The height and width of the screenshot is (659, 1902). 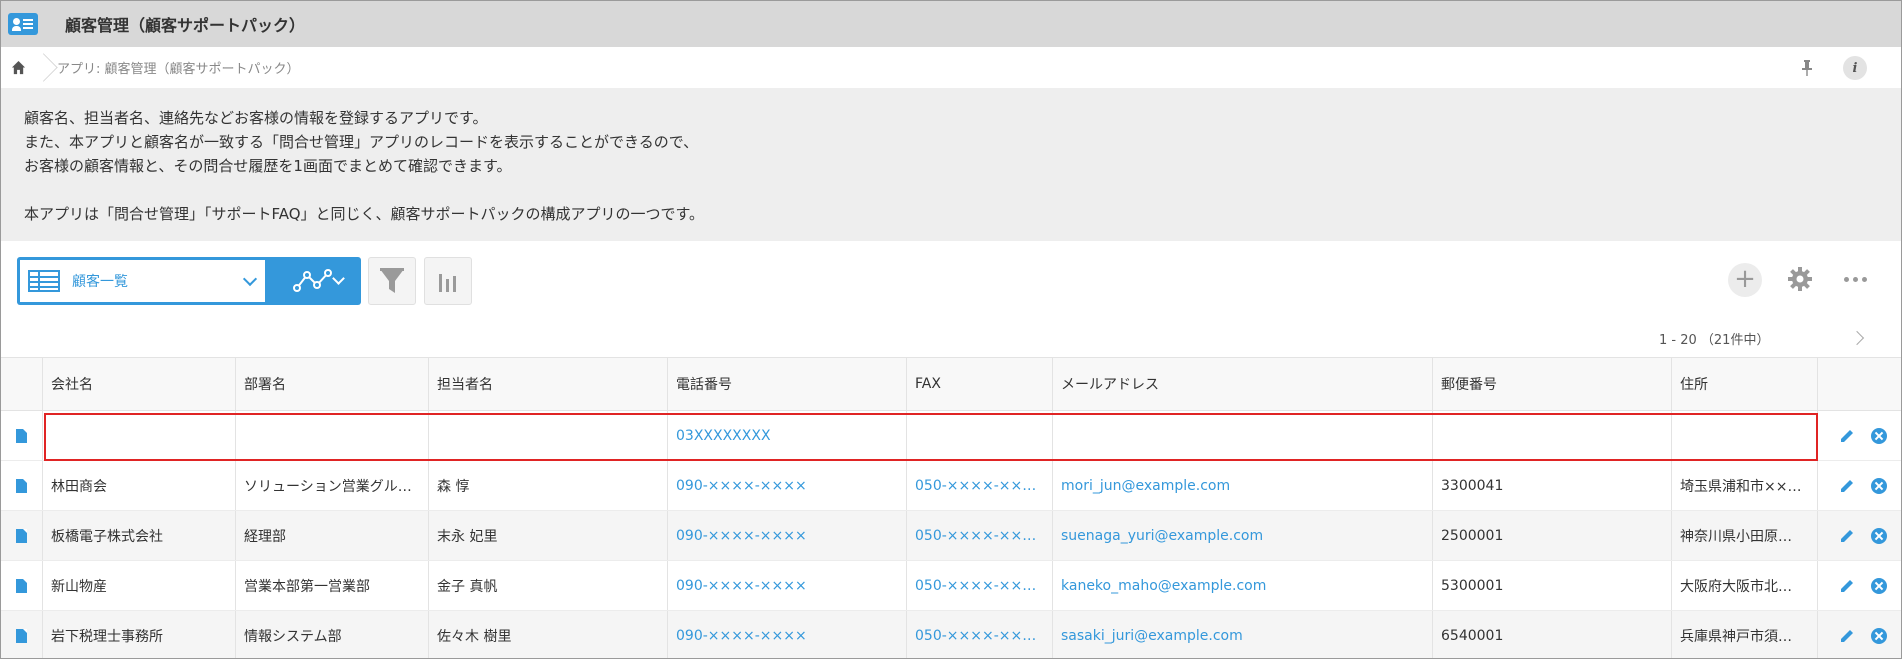 I want to click on cell-contact: 金子 真帆, so click(x=548, y=585).